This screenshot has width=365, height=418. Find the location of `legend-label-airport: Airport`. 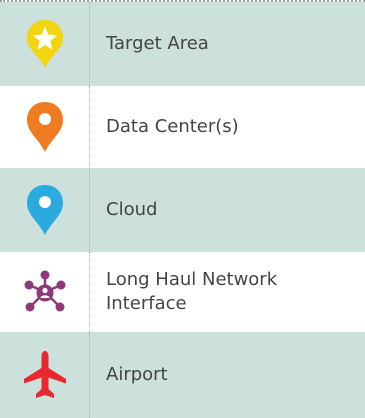

legend-label-airport: Airport is located at coordinates (137, 374).